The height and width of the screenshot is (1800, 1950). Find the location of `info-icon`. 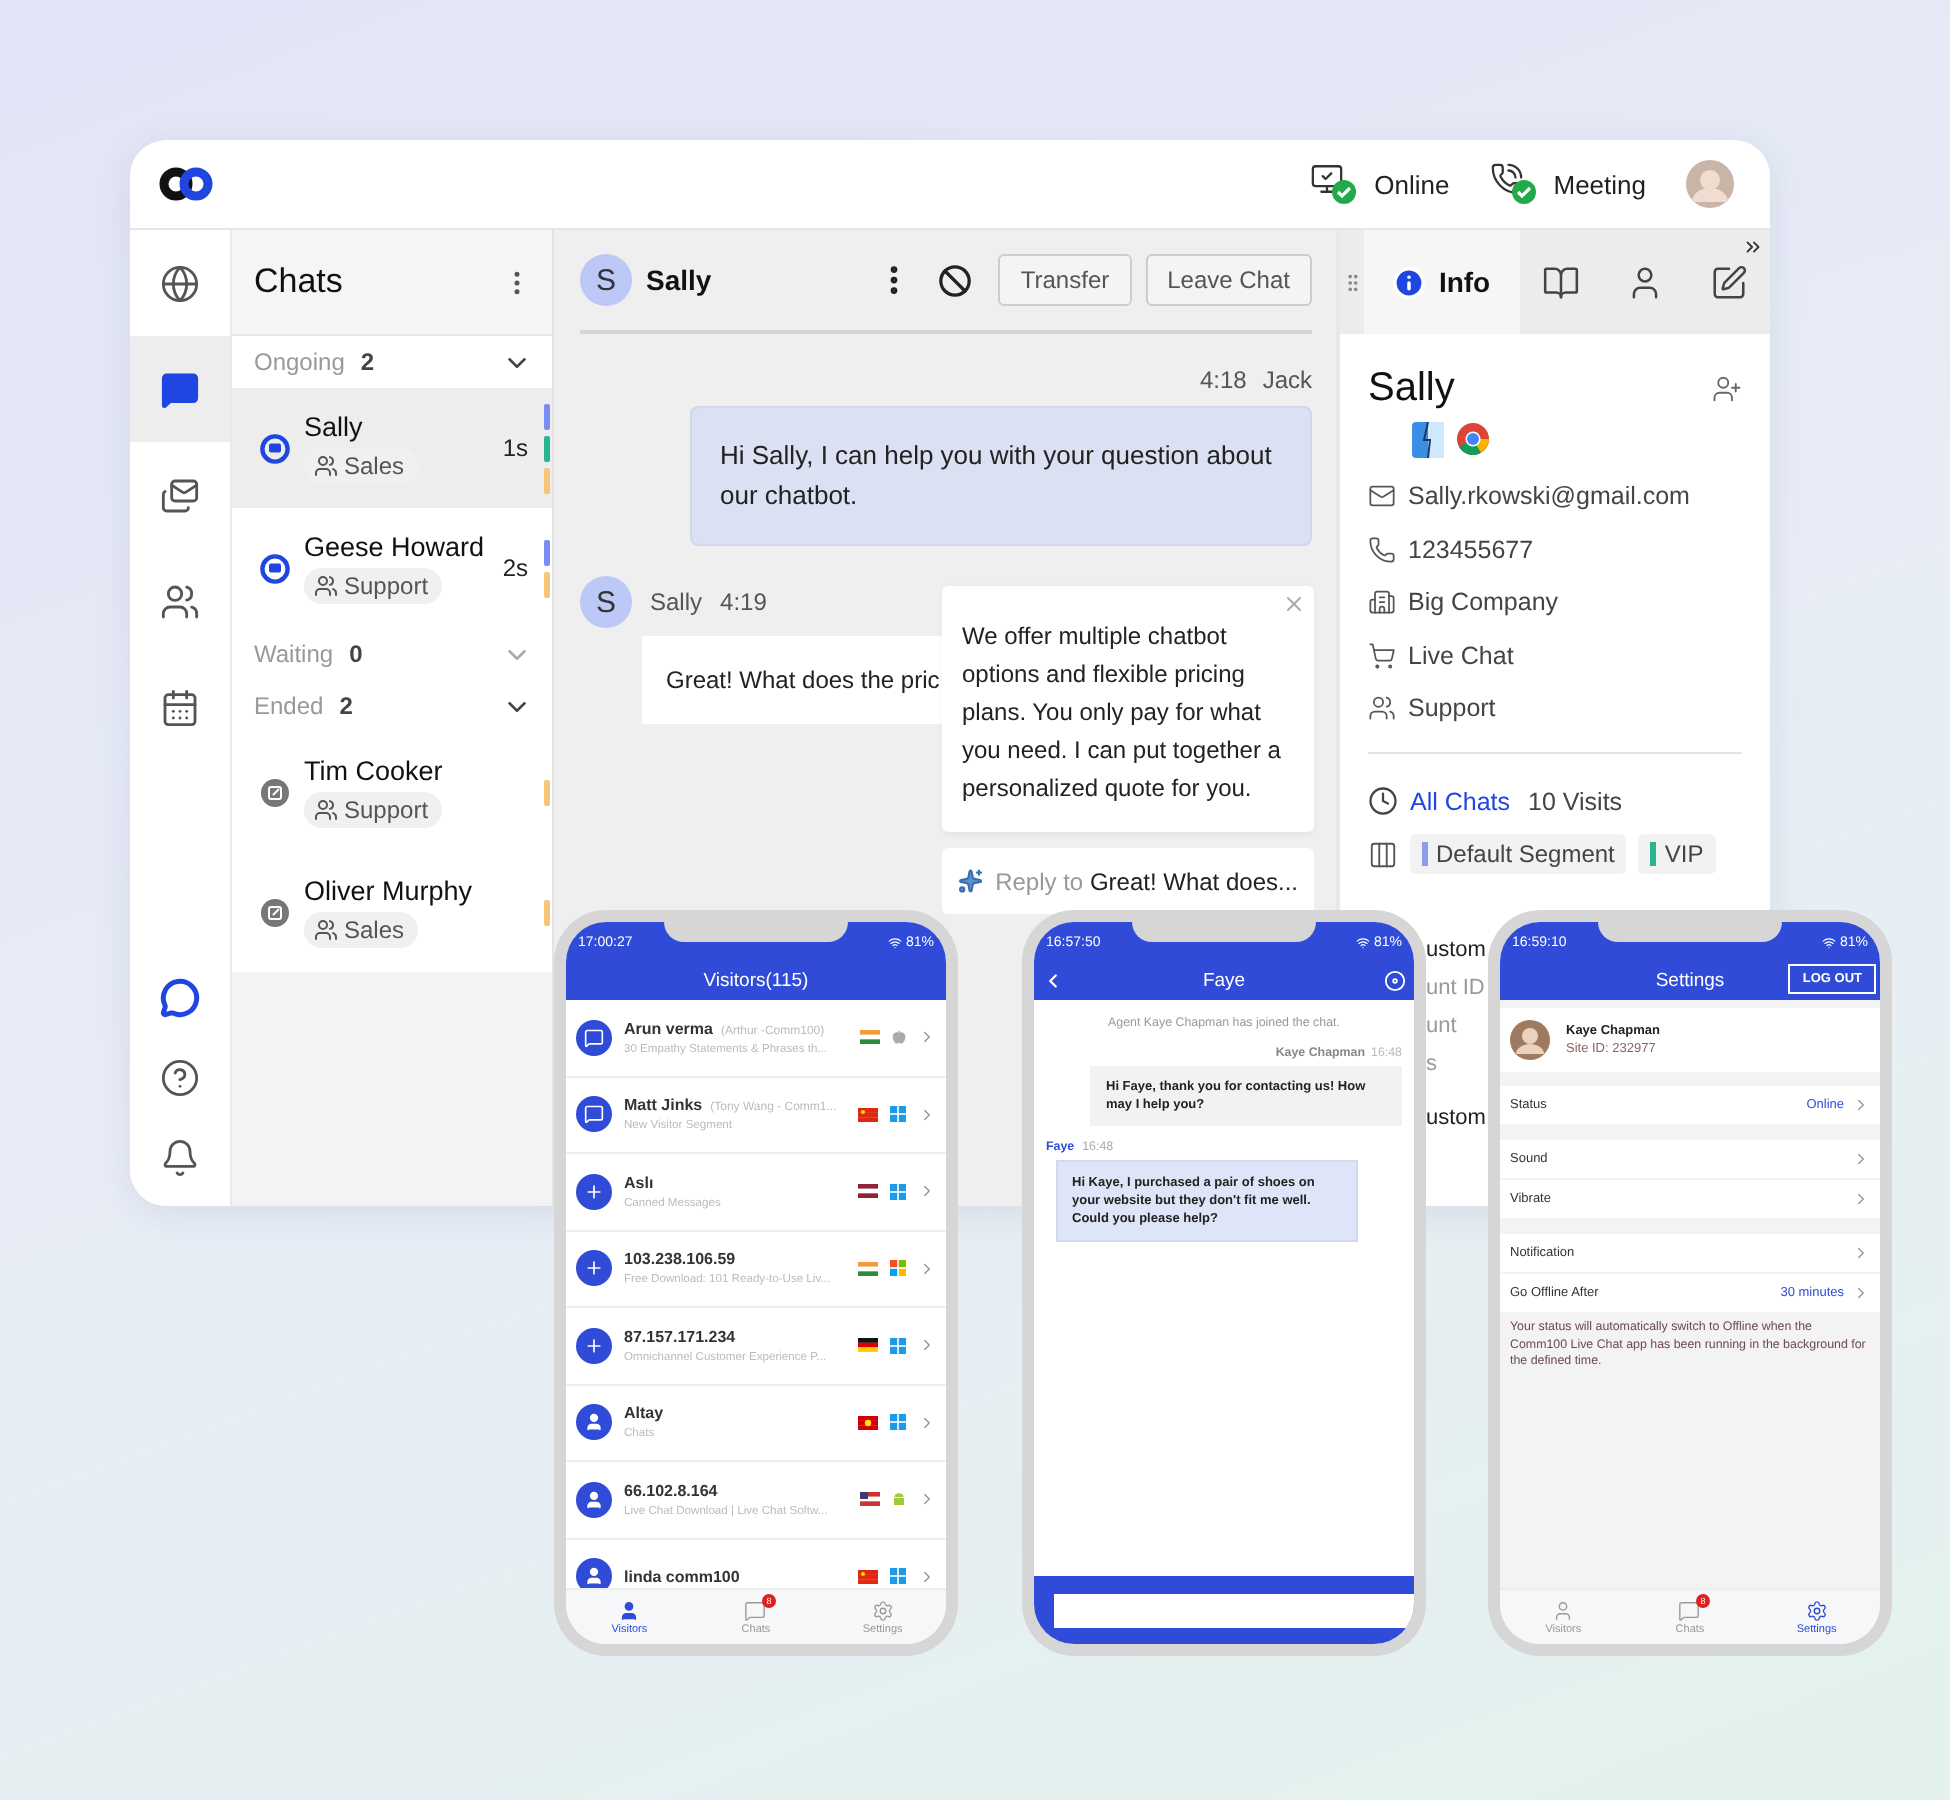

info-icon is located at coordinates (1409, 282).